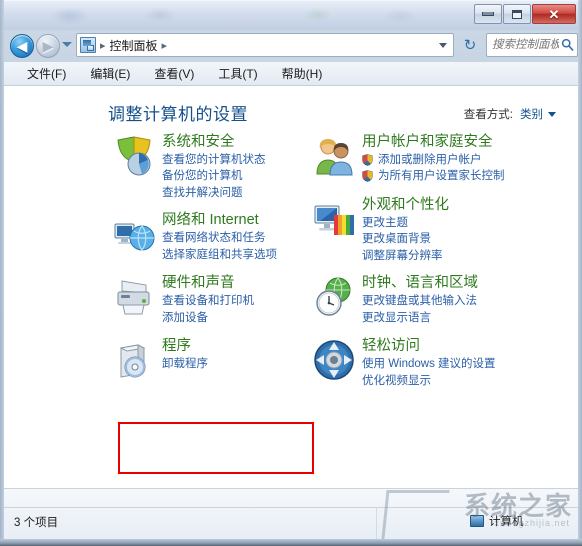  What do you see at coordinates (265, 45) in the screenshot?
I see `address-bar: ▸ 控制面板 ▸` at bounding box center [265, 45].